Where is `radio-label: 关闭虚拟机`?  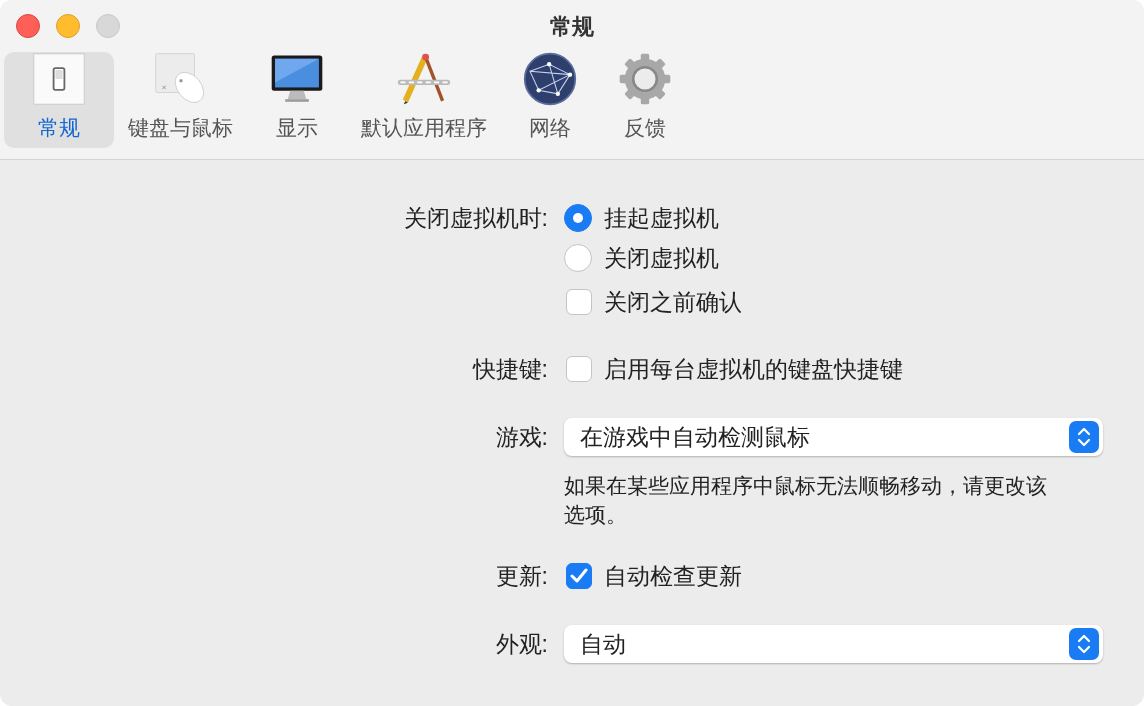 radio-label: 关闭虚拟机 is located at coordinates (661, 258).